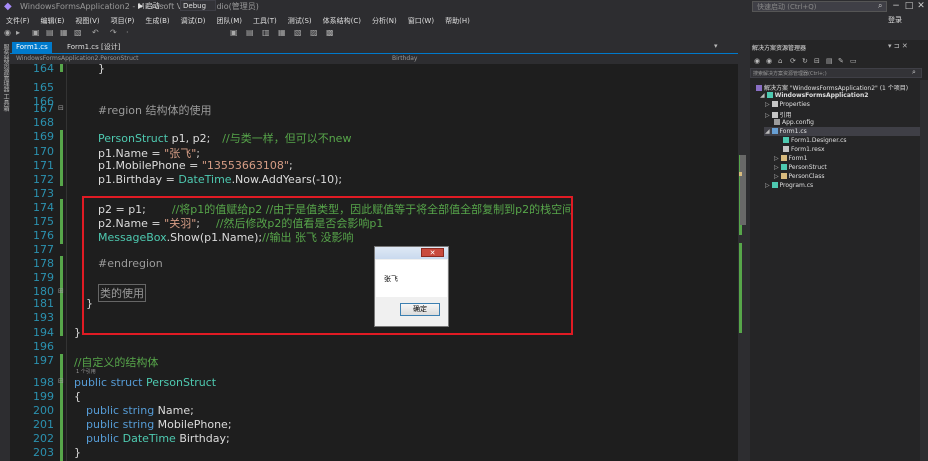  Describe the element at coordinates (158, 438) in the screenshot. I see `code-line-202: public DateTime Birthday;` at that location.